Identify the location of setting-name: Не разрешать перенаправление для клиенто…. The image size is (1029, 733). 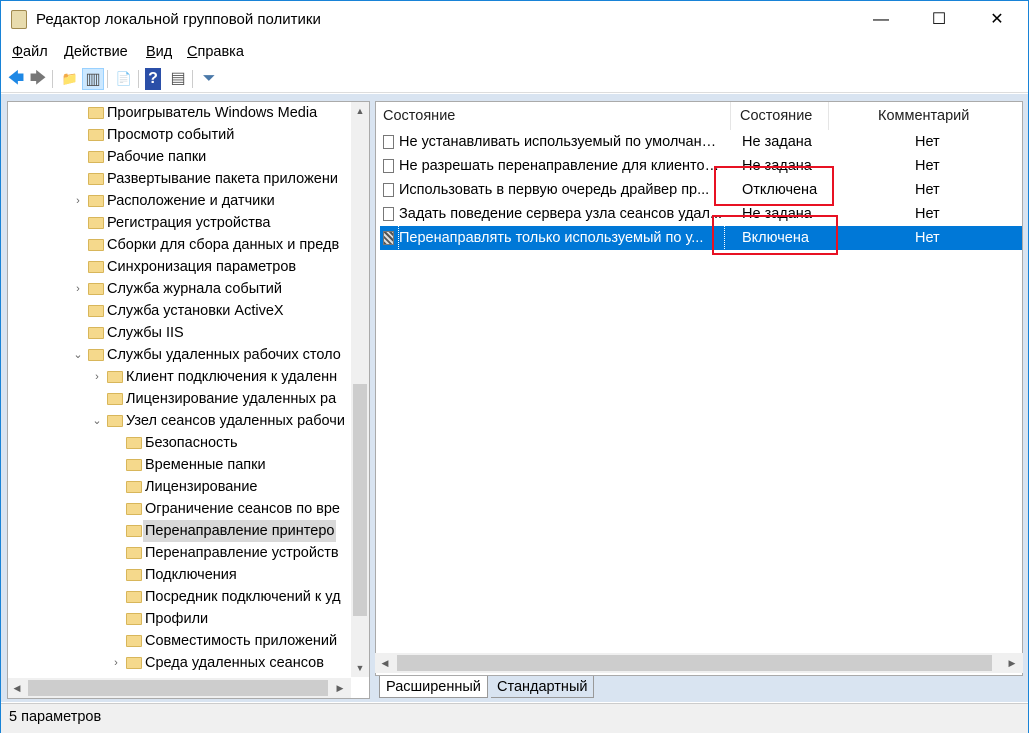
(561, 166).